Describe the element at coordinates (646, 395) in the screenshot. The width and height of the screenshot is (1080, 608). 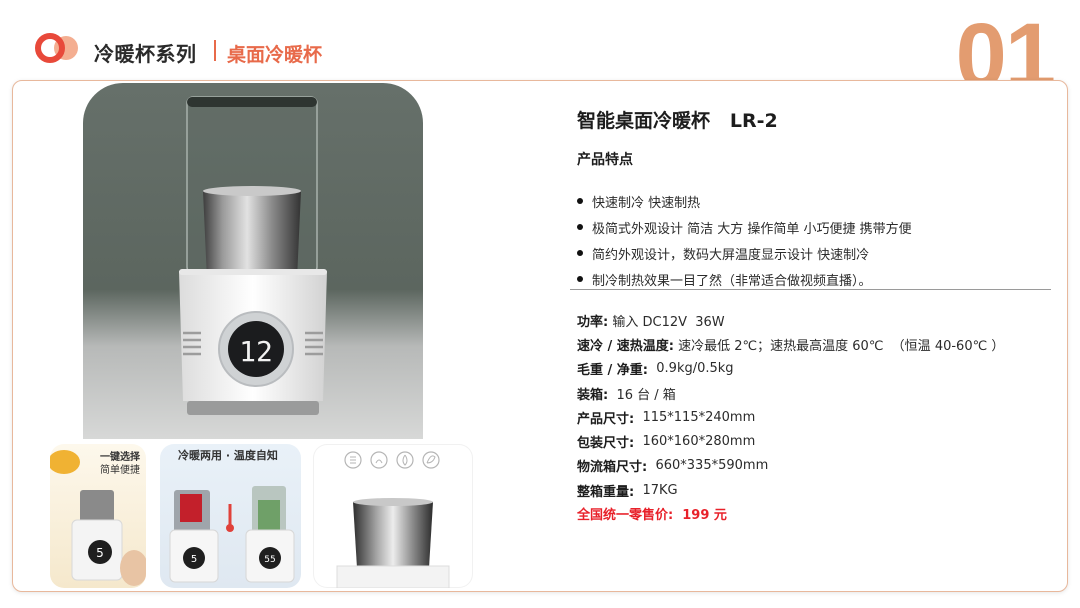
I see `spec-value: 16 台 / 箱` at that location.